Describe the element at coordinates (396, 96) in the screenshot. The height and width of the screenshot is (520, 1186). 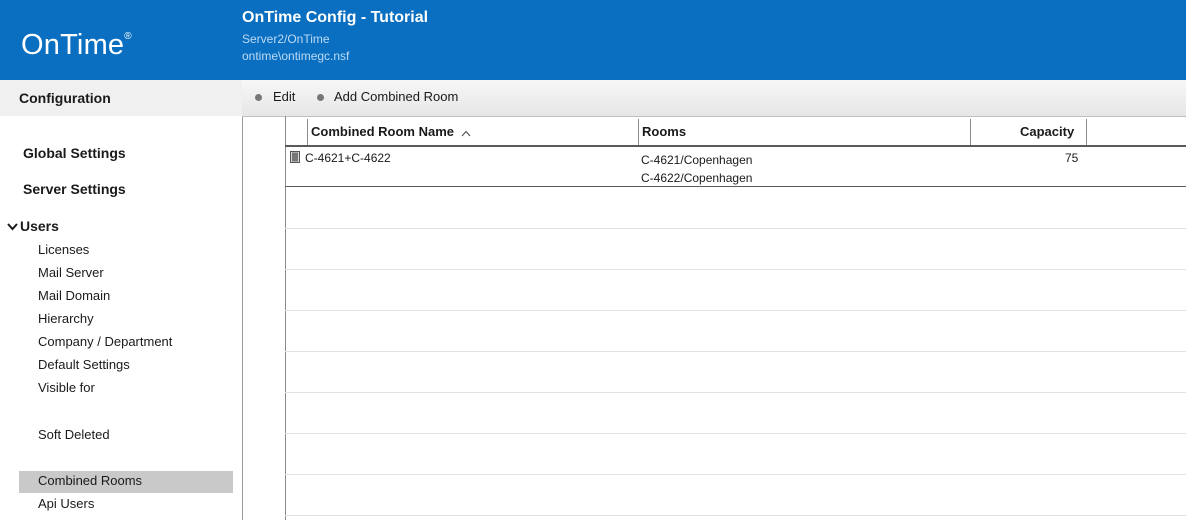
I see `add-combined-room-button: Add Combined Room` at that location.